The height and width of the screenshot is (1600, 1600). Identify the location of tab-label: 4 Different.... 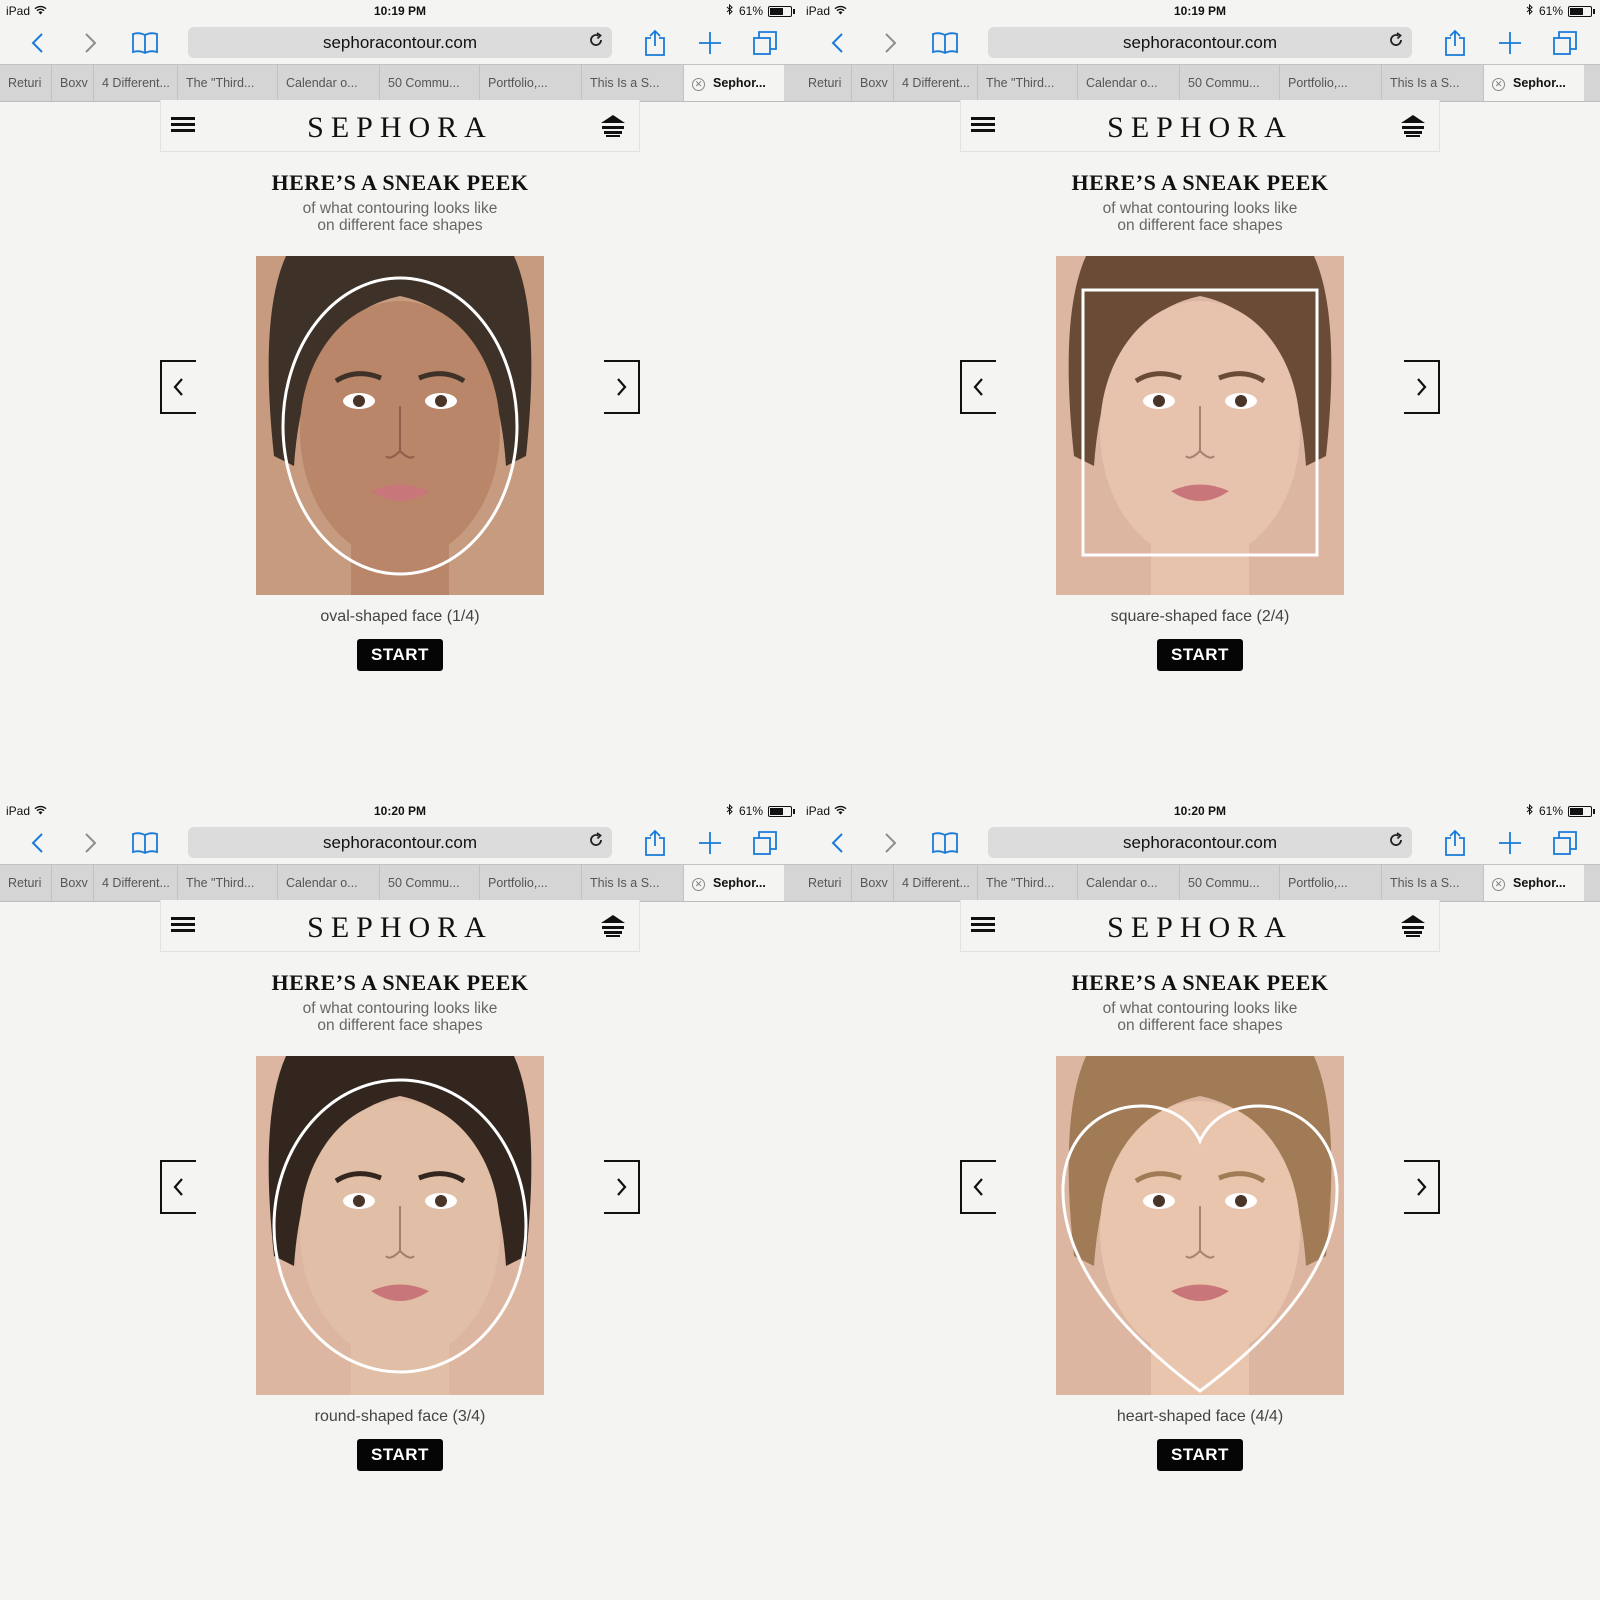
(136, 83).